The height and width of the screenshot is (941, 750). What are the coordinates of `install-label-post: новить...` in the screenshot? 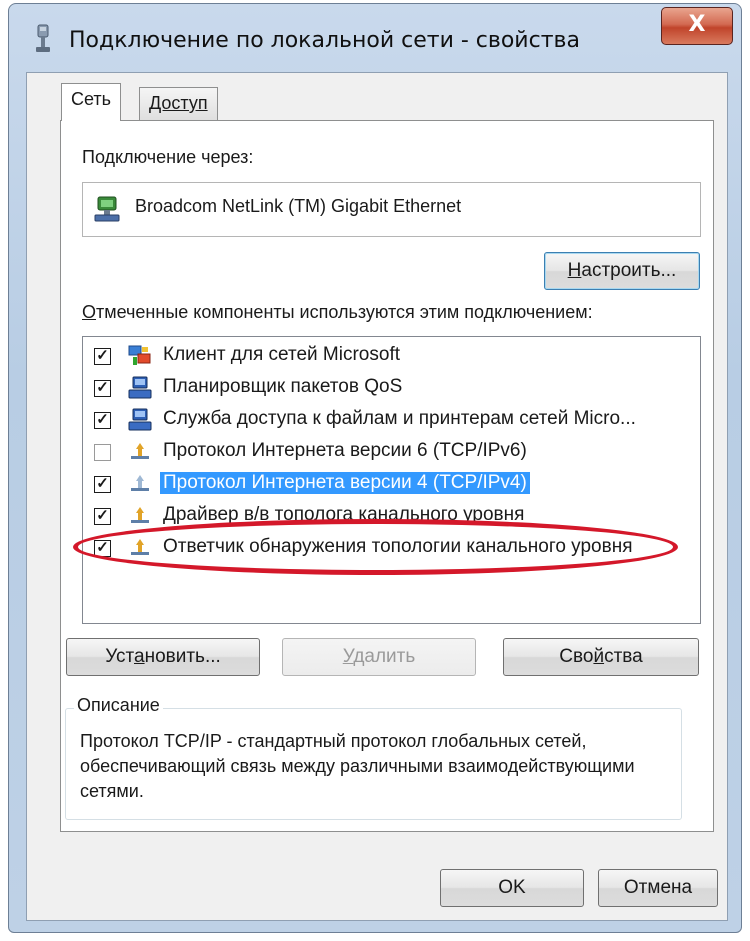 It's located at (182, 656).